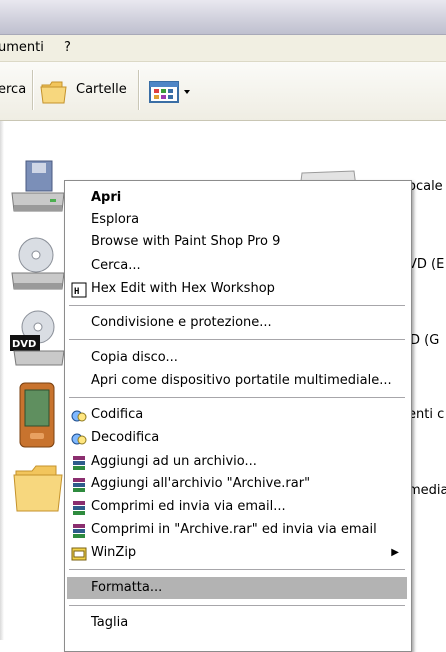  What do you see at coordinates (38, 341) in the screenshot?
I see `dvd-drive-icon: DVD` at bounding box center [38, 341].